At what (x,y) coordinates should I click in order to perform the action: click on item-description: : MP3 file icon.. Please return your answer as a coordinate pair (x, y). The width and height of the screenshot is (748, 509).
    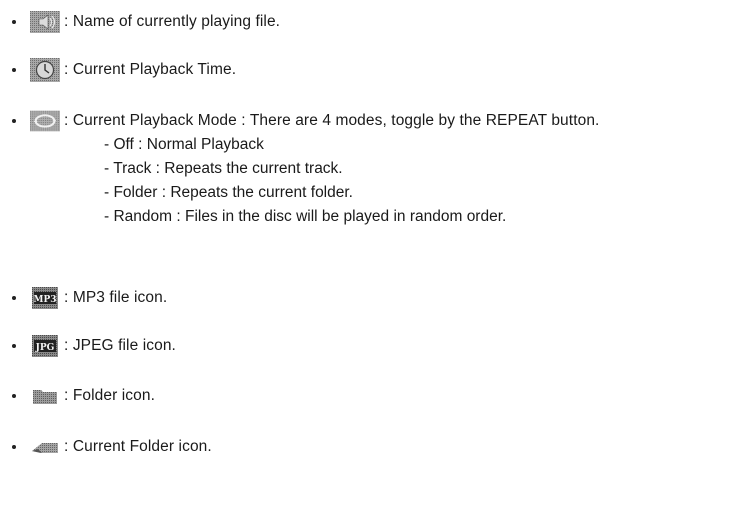
    Looking at the image, I should click on (116, 297).